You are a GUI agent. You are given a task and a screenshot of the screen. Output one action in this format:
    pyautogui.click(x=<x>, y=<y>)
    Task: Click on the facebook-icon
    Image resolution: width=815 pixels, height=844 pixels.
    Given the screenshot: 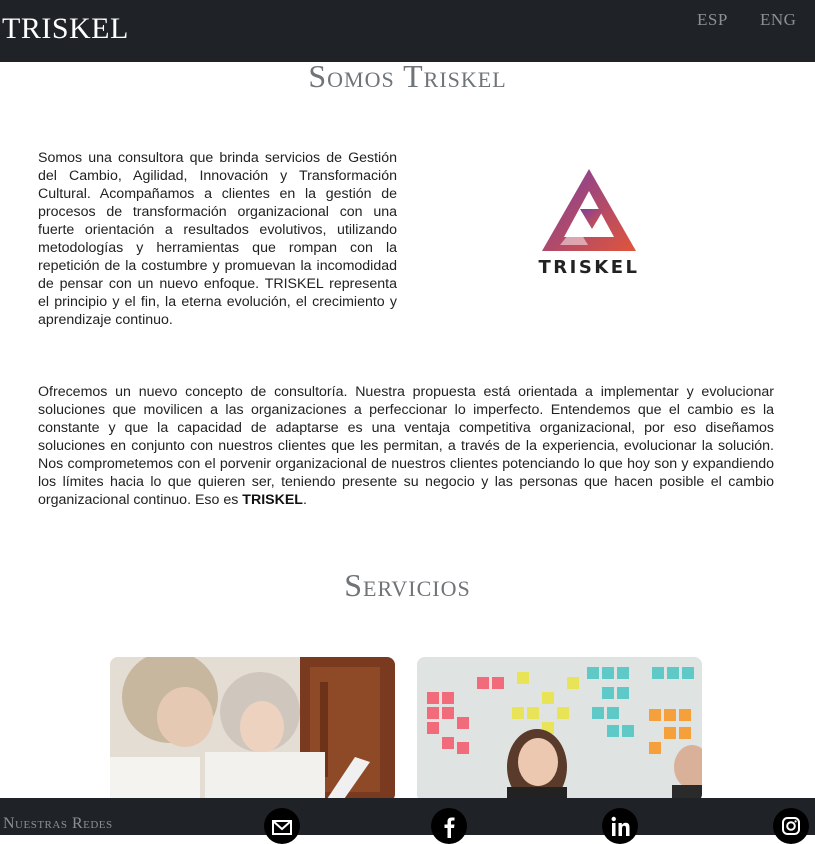 What is the action you would take?
    pyautogui.click(x=449, y=826)
    